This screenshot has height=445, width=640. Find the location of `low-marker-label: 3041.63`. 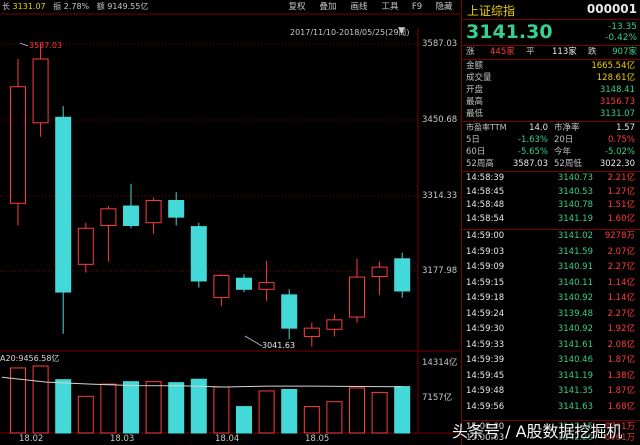

low-marker-label: 3041.63 is located at coordinates (279, 345).